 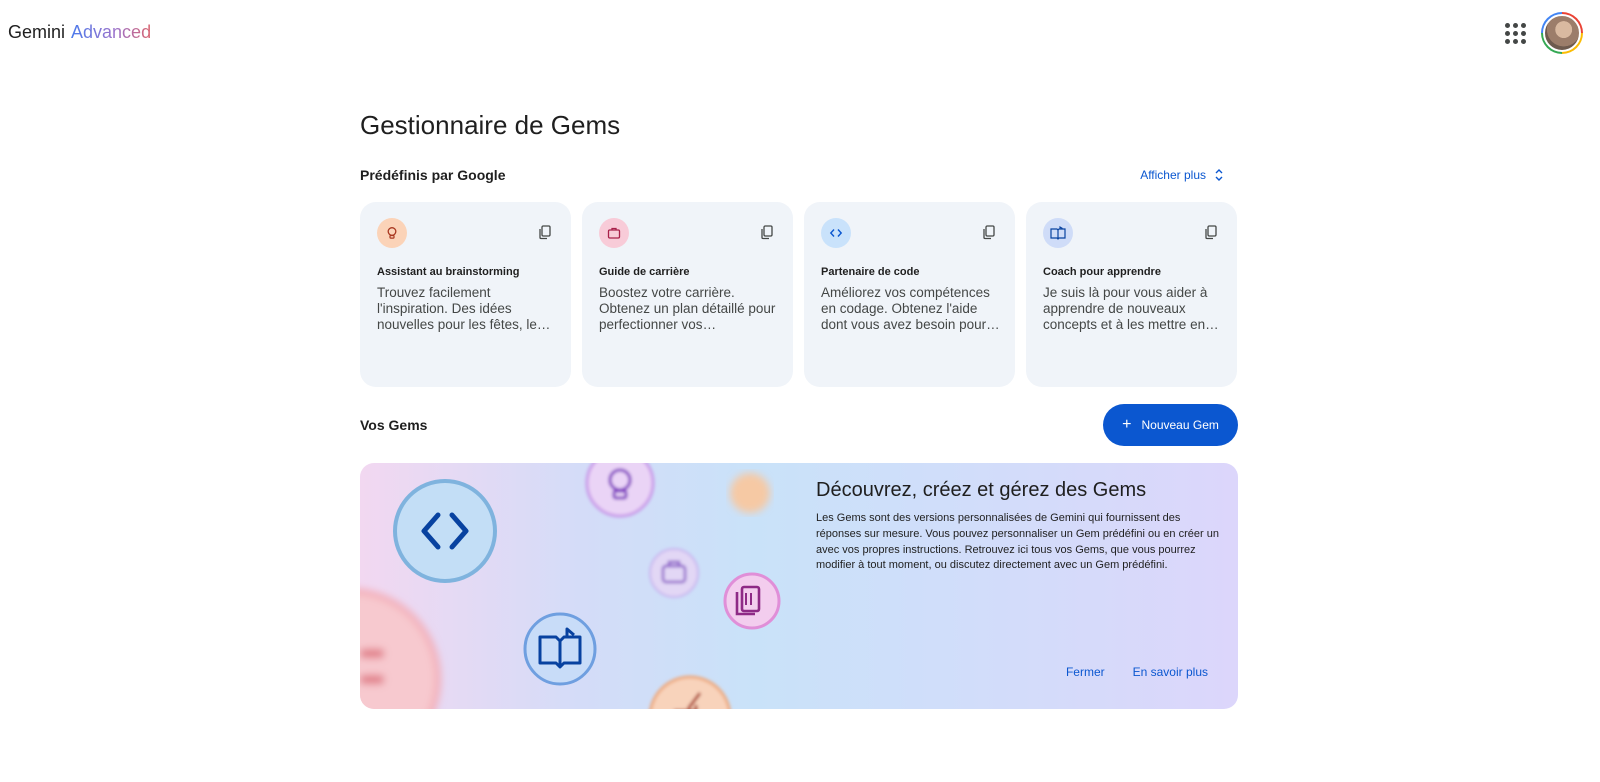 I want to click on plus-icon: +, so click(x=1127, y=424).